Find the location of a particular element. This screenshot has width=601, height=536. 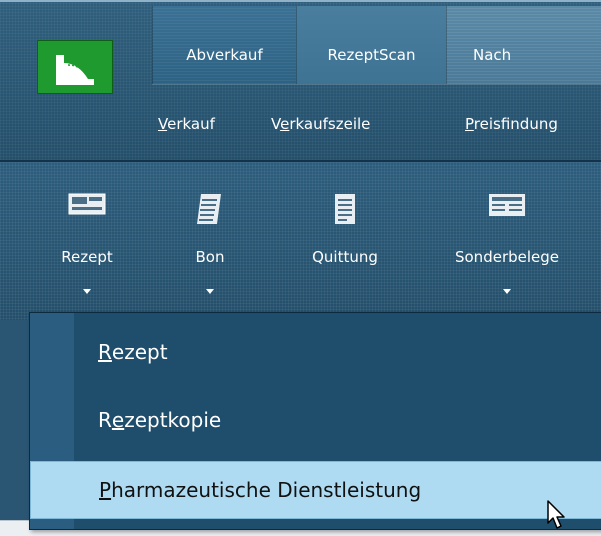

main-tabs: Abverkauf RezeptScan Nach is located at coordinates (376, 45).